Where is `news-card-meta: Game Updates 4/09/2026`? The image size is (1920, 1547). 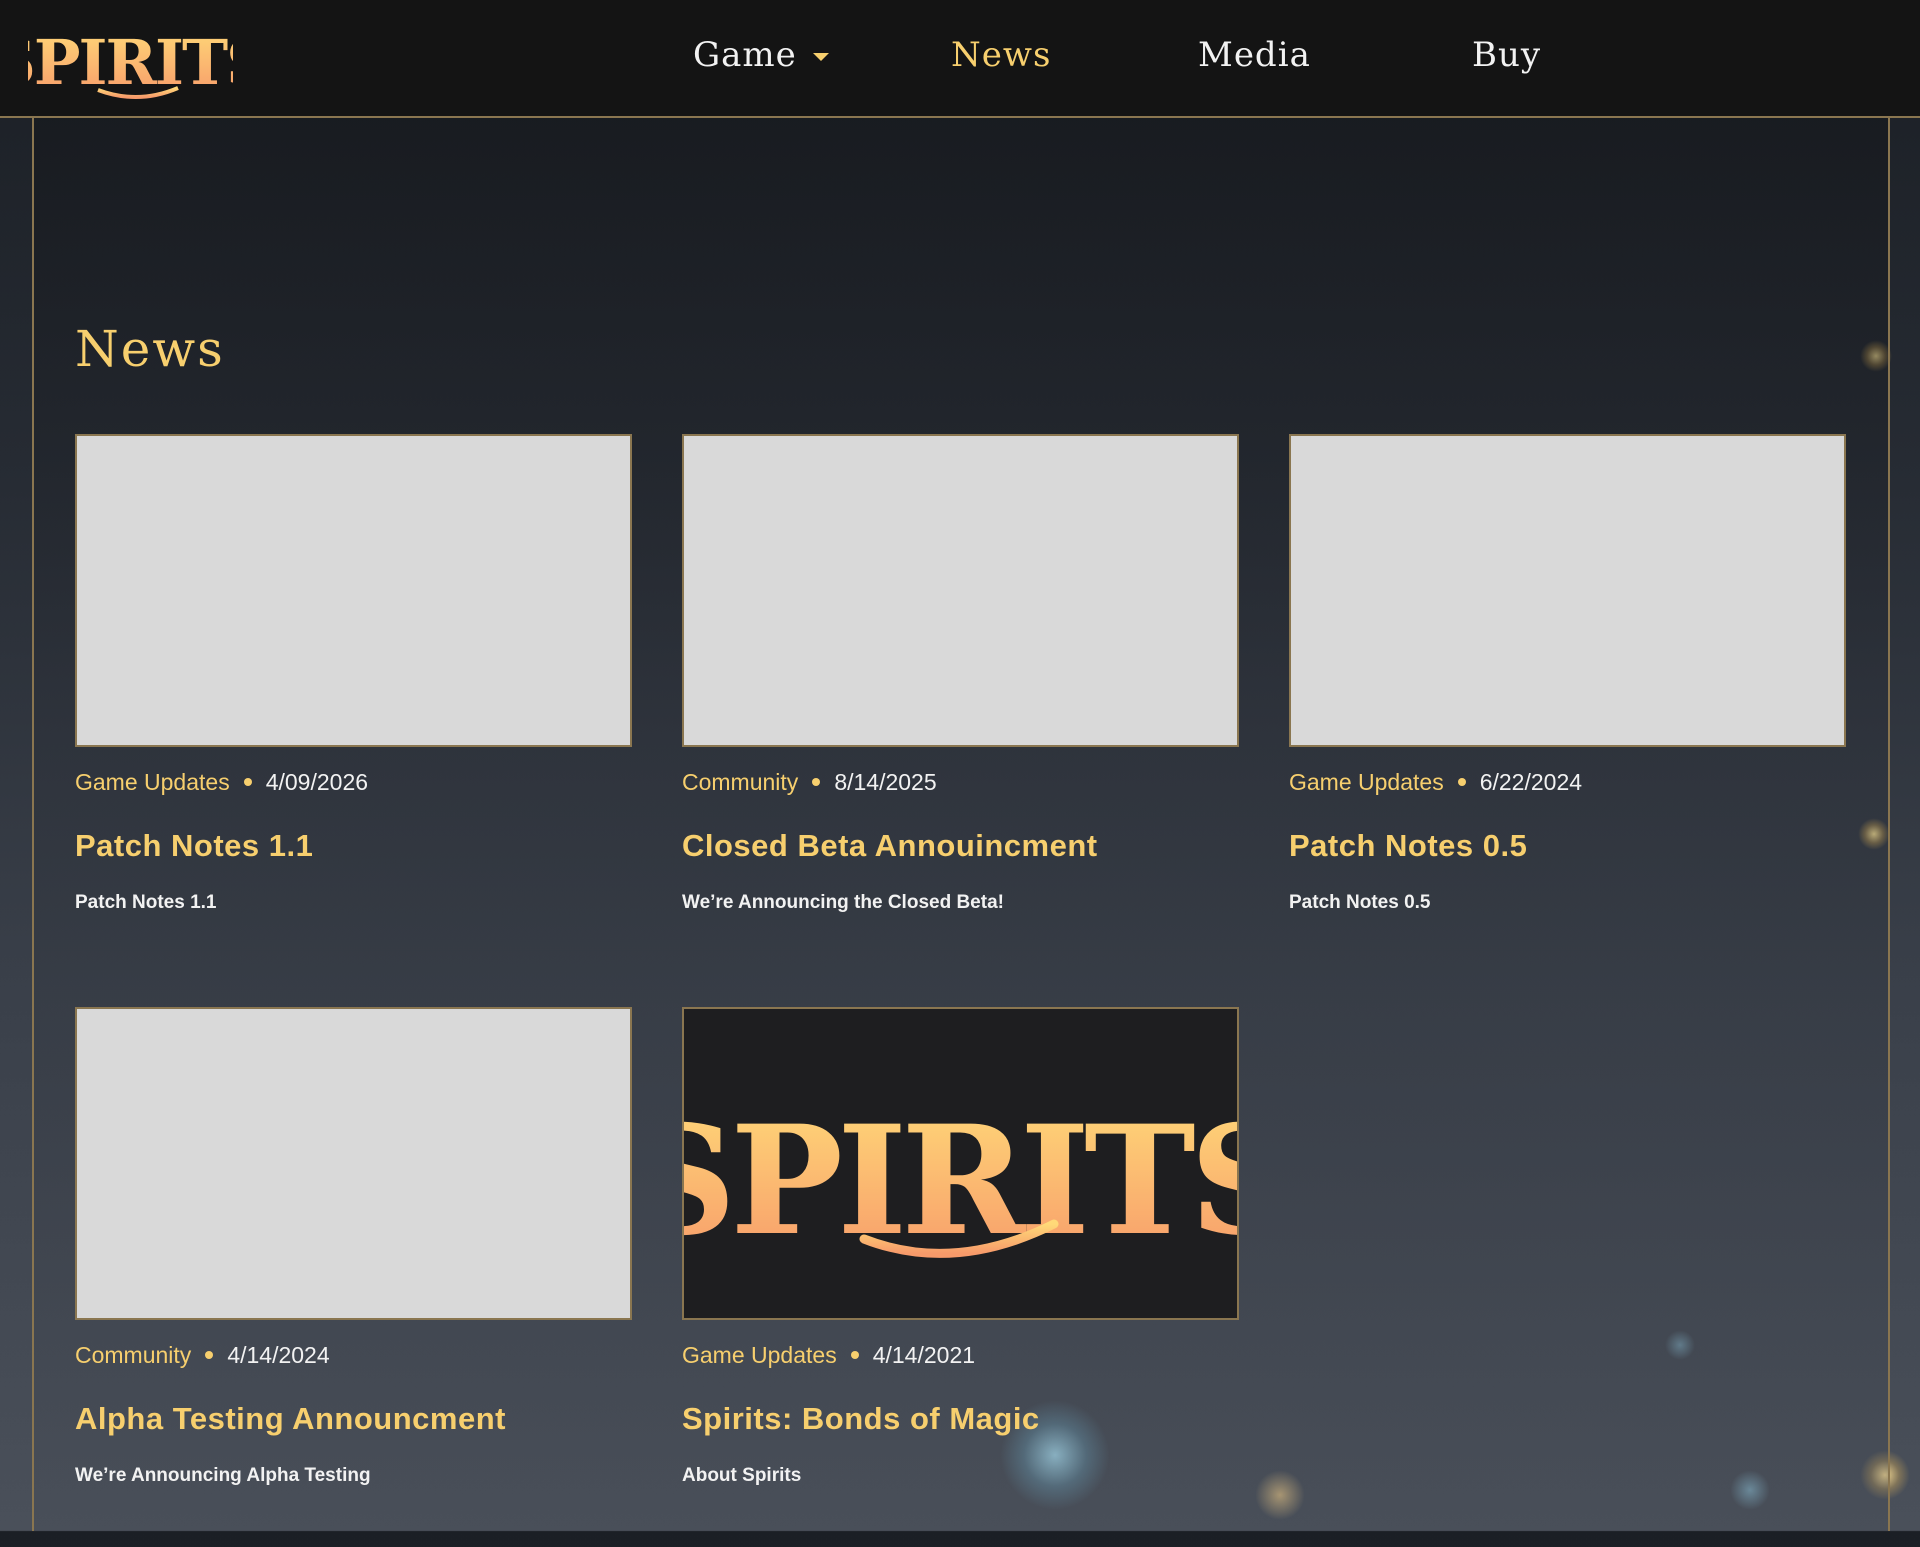 news-card-meta: Game Updates 4/09/2026 is located at coordinates (221, 782).